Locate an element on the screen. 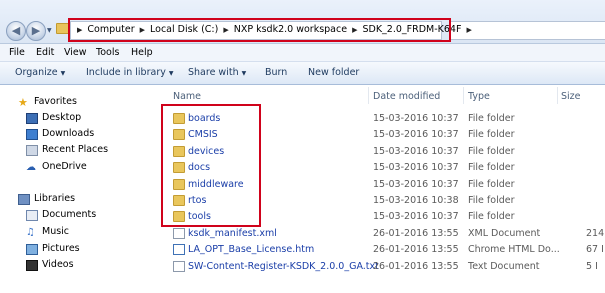  menu-help: Help is located at coordinates (142, 52).